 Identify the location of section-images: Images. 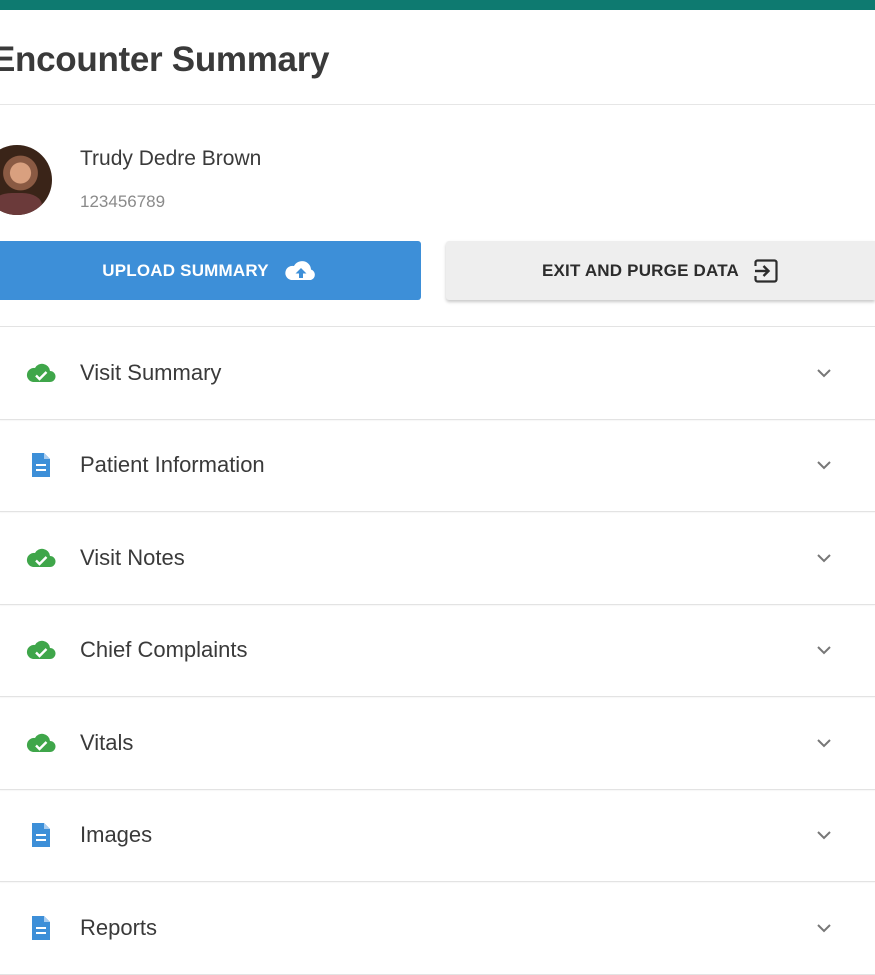
(437, 836).